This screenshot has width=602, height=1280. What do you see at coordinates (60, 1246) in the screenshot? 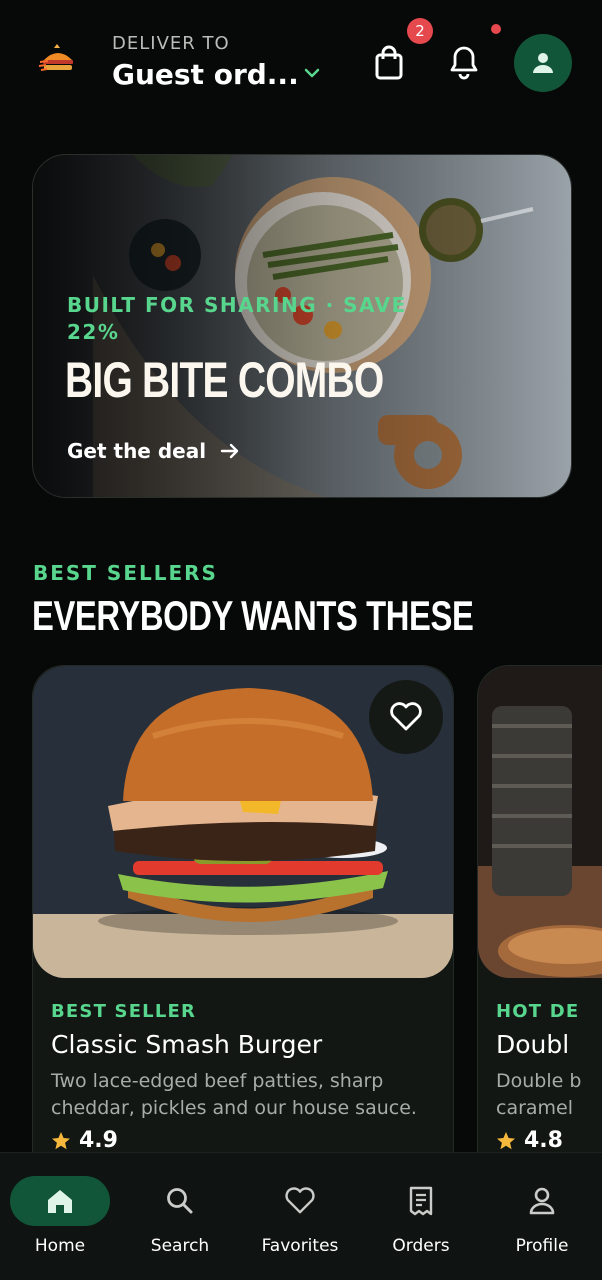
I see `nav-label: Home` at bounding box center [60, 1246].